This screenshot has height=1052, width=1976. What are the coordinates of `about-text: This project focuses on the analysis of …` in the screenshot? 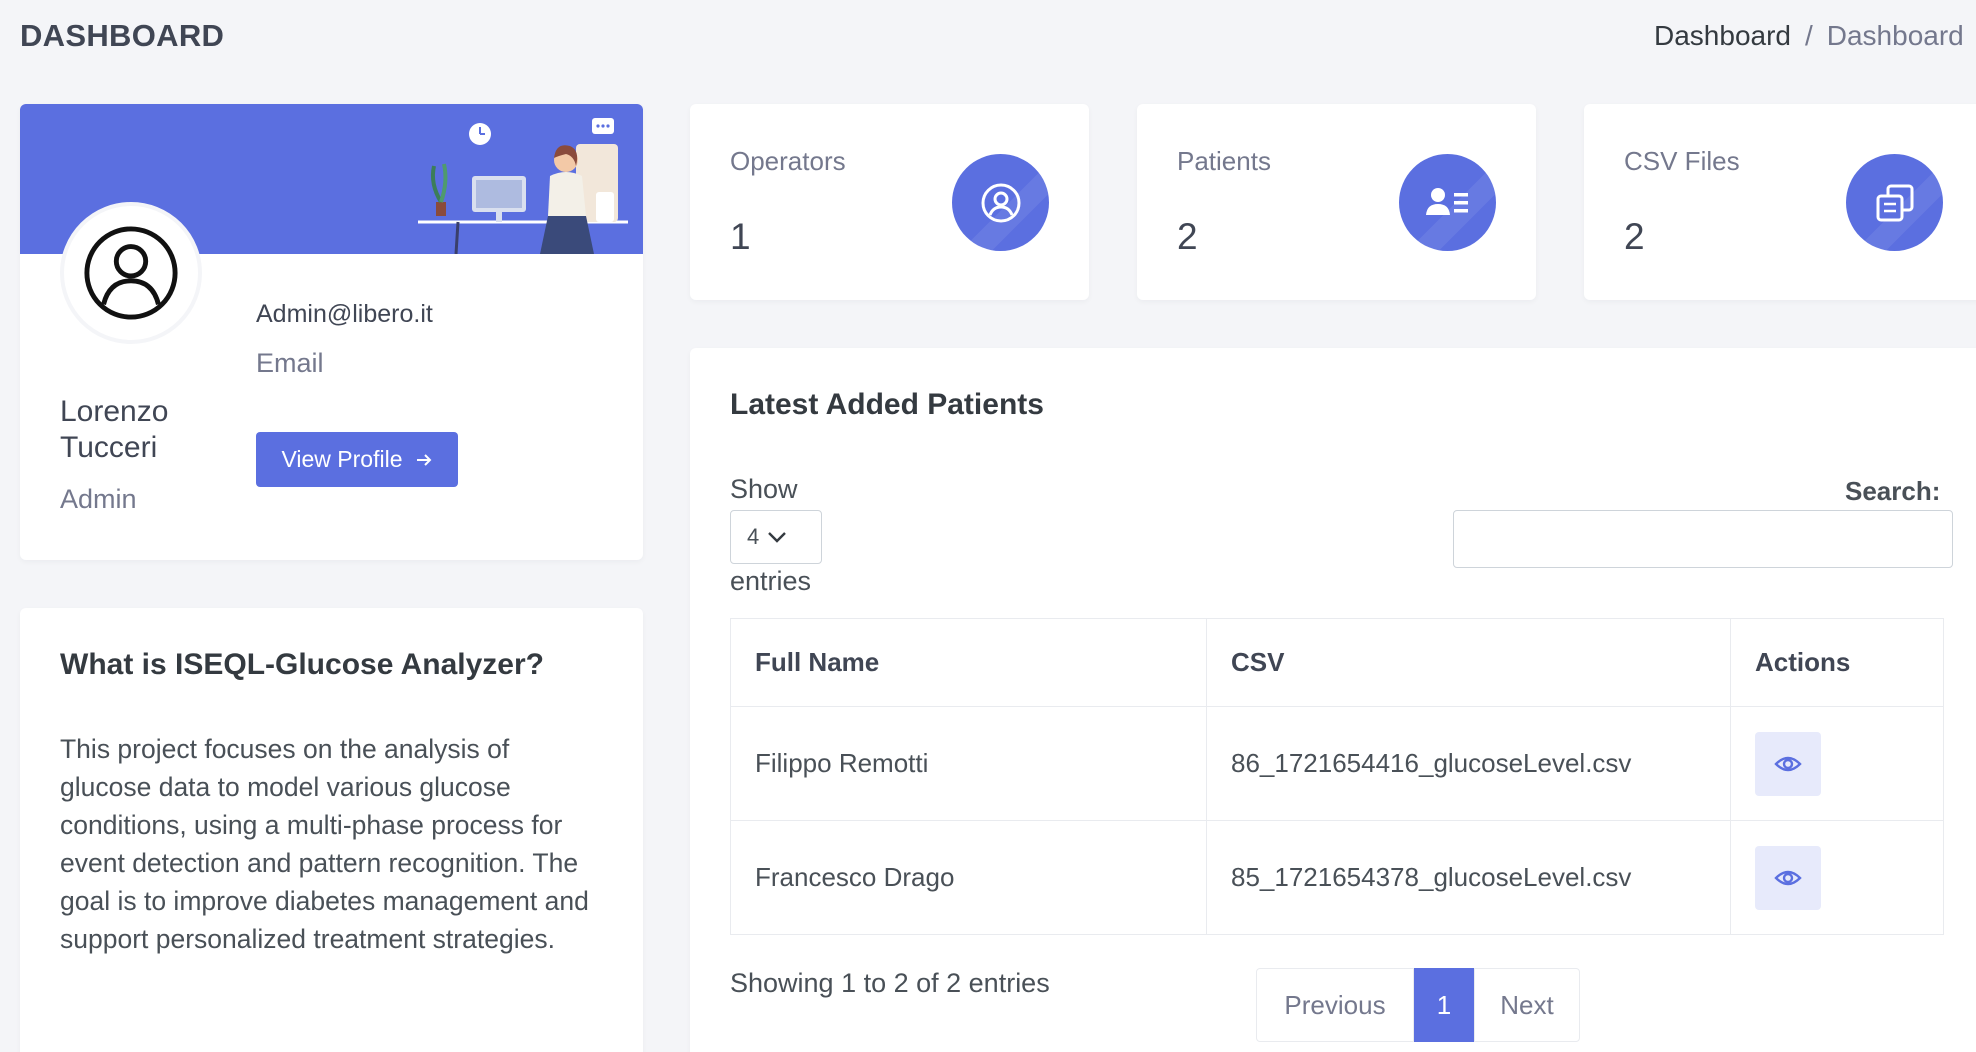 It's located at (324, 844).